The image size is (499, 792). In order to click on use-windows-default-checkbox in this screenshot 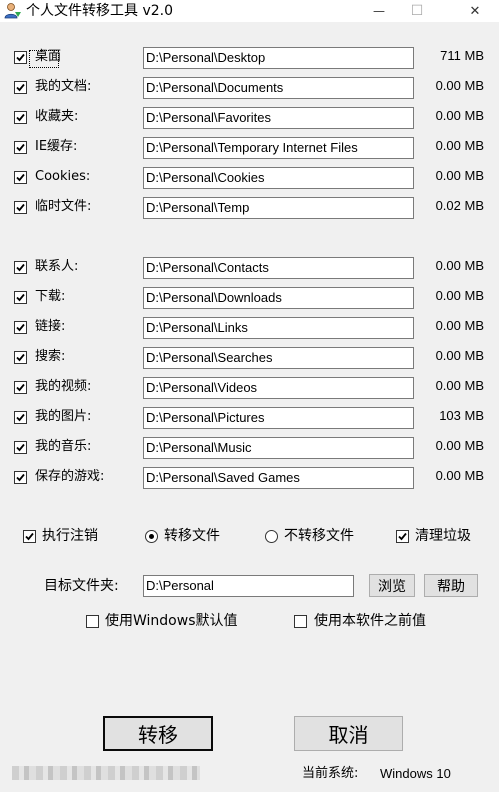, I will do `click(92, 621)`.